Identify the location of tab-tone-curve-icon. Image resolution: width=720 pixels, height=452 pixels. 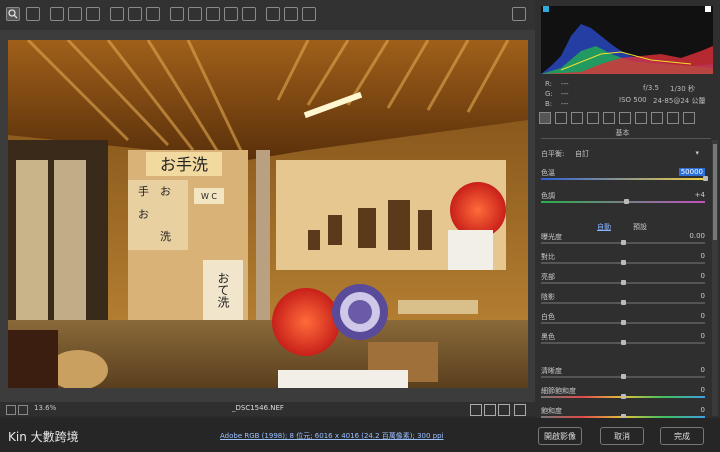
(561, 118).